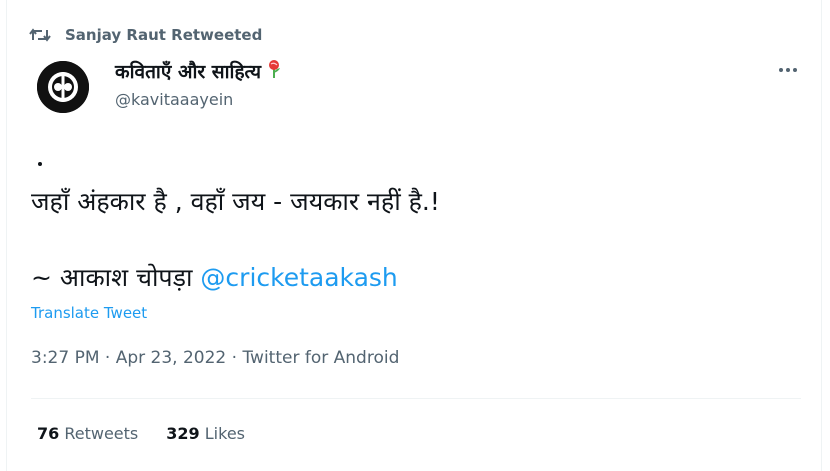 This screenshot has height=471, width=830. I want to click on author-handle: @kavitaaayein, so click(198, 99).